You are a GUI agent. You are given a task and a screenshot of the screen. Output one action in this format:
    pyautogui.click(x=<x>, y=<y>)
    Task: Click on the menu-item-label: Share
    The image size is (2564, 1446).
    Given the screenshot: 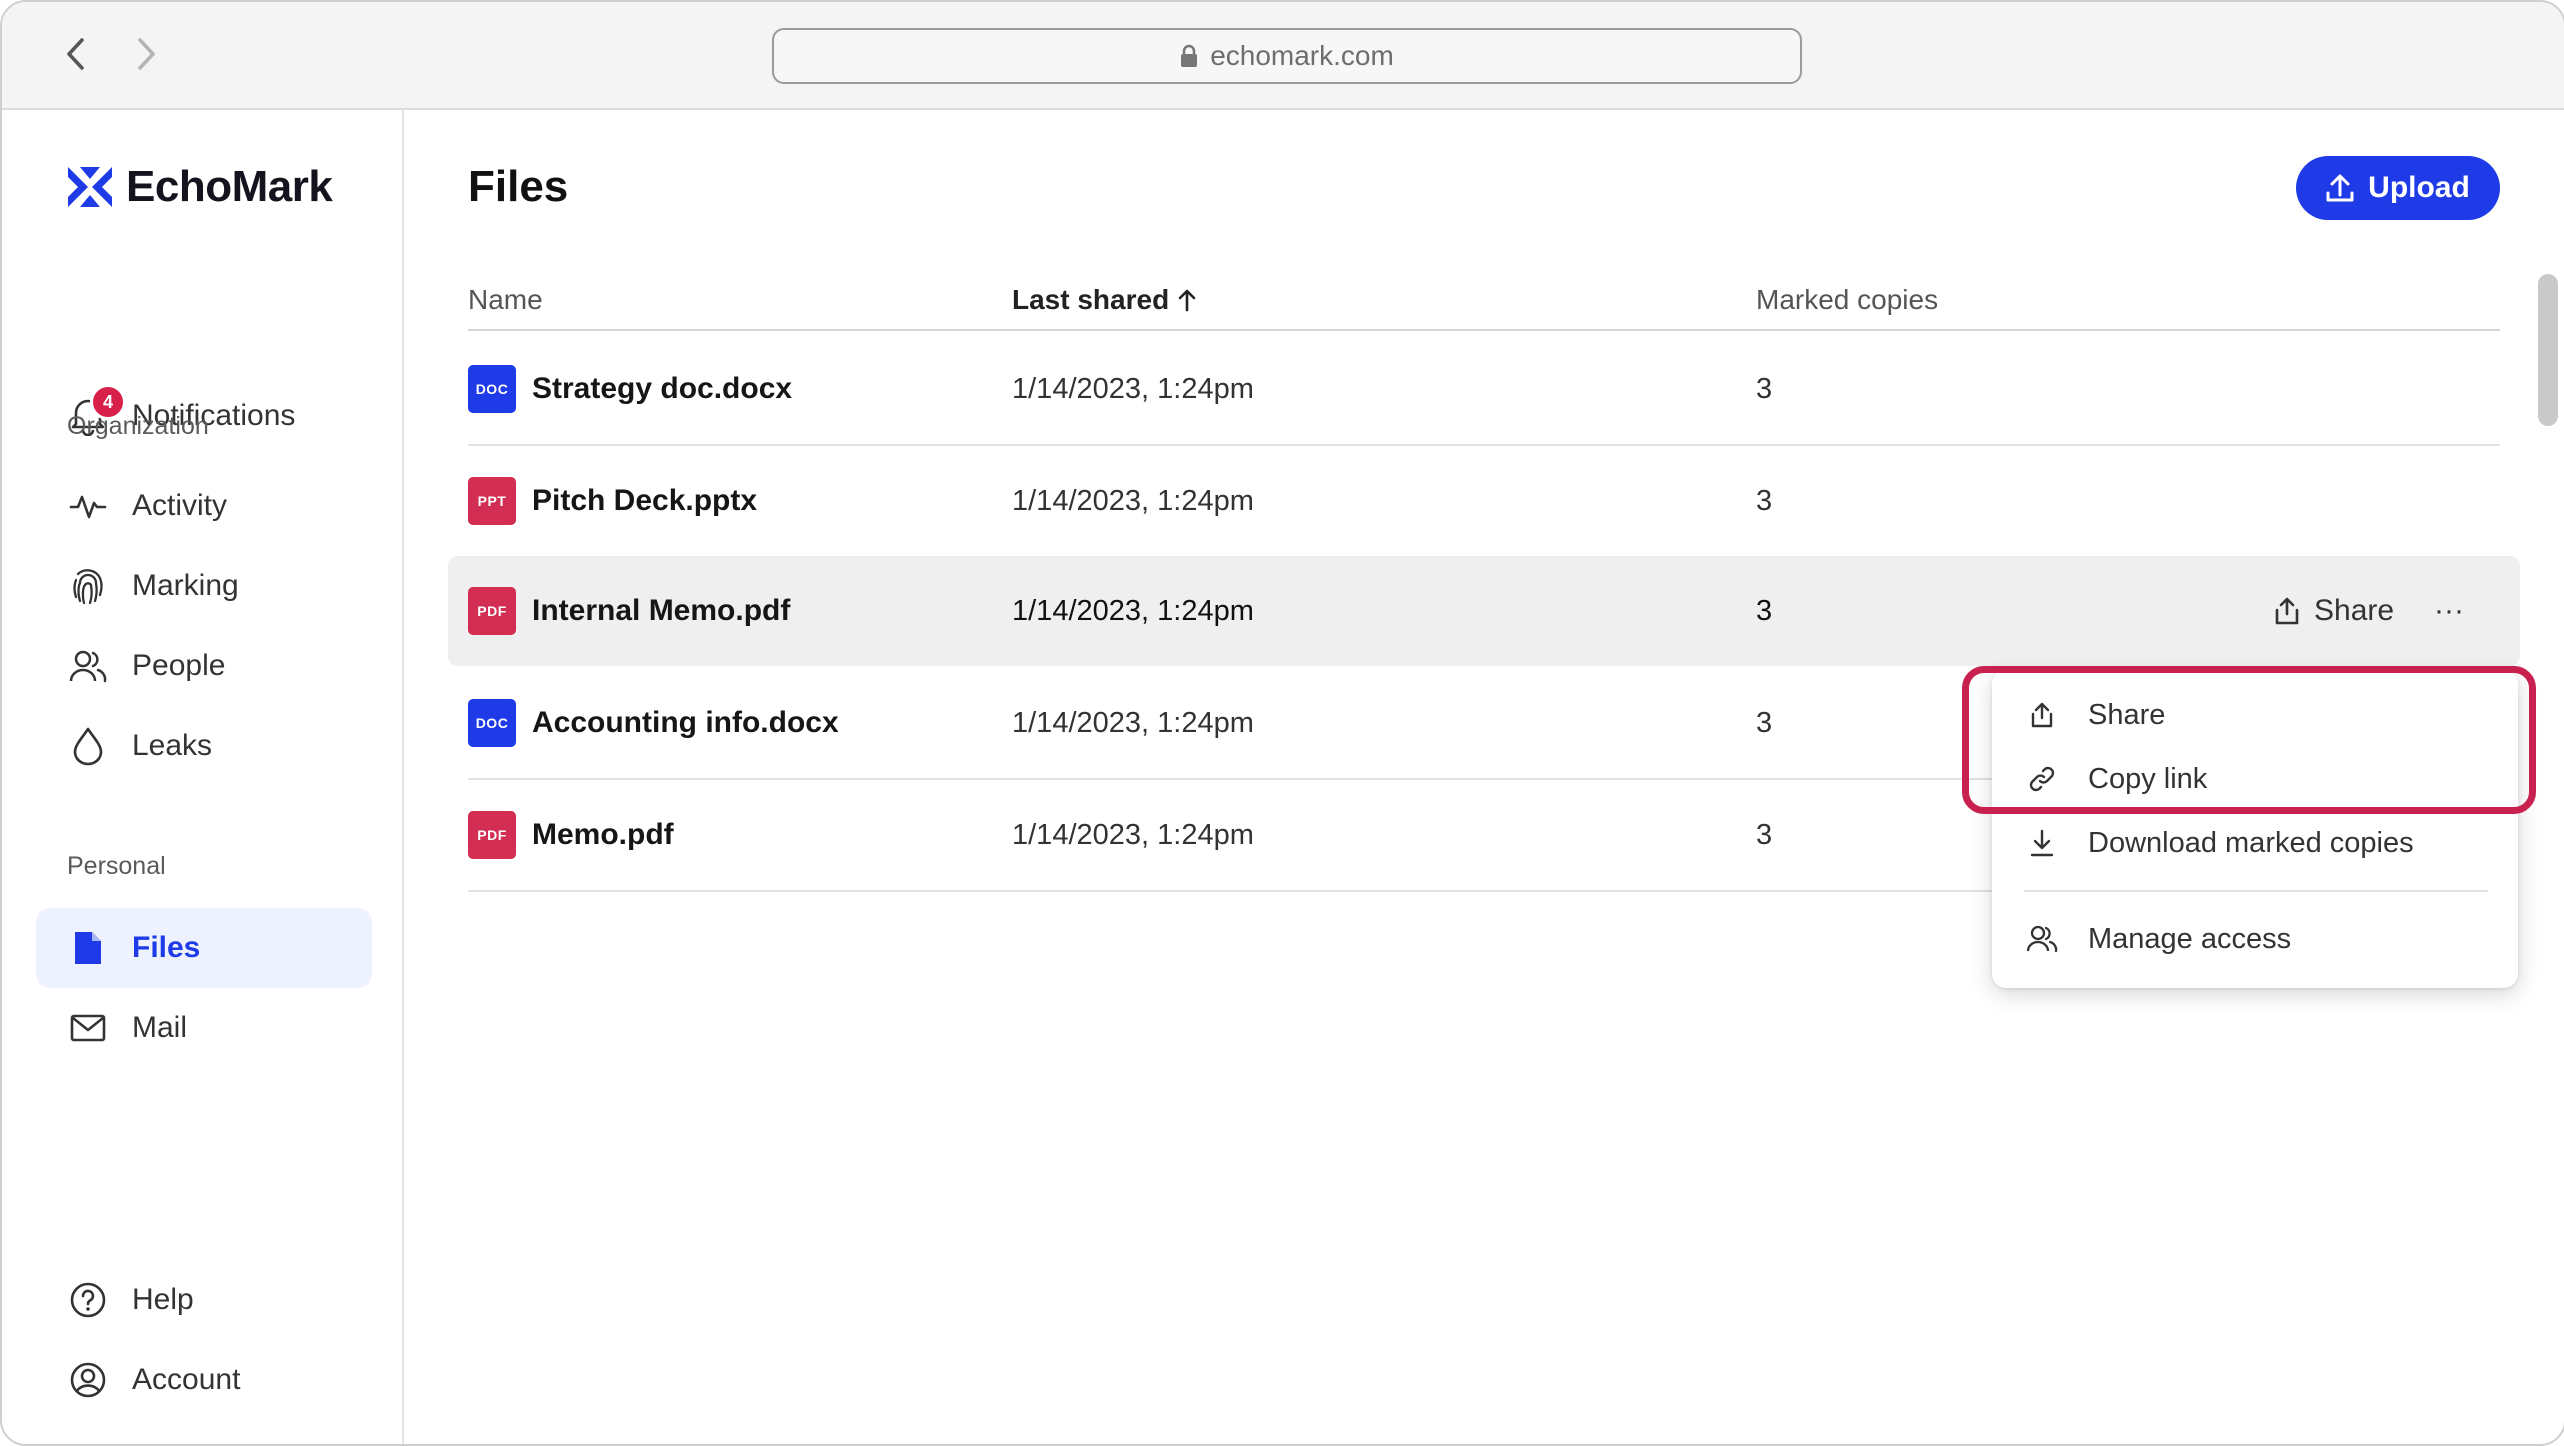 What is the action you would take?
    pyautogui.click(x=2127, y=714)
    